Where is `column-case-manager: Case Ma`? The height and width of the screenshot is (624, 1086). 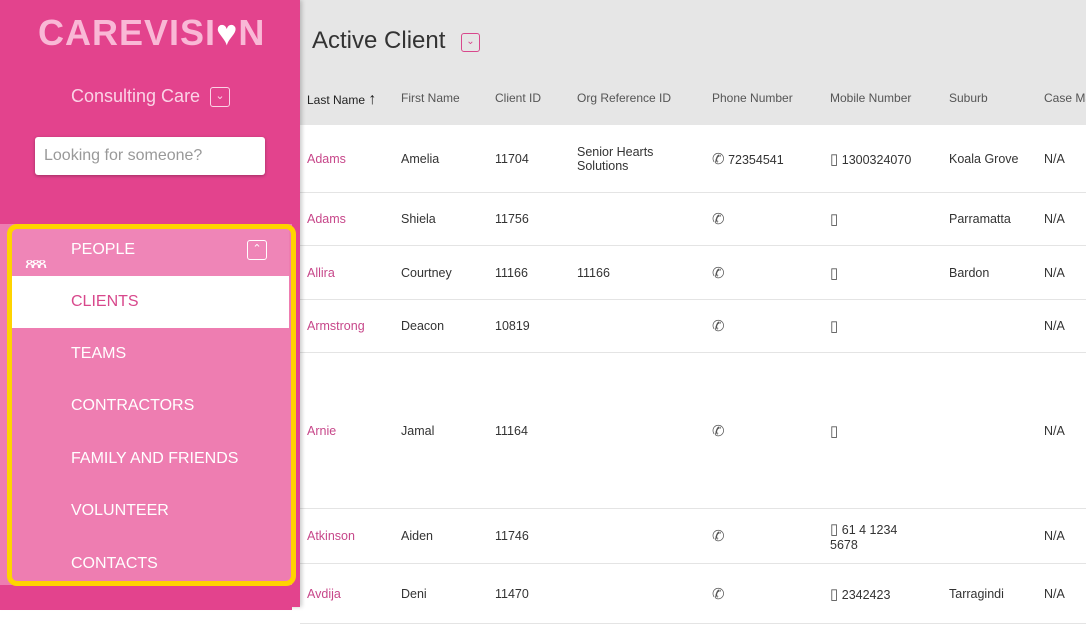 column-case-manager: Case Ma is located at coordinates (1065, 98).